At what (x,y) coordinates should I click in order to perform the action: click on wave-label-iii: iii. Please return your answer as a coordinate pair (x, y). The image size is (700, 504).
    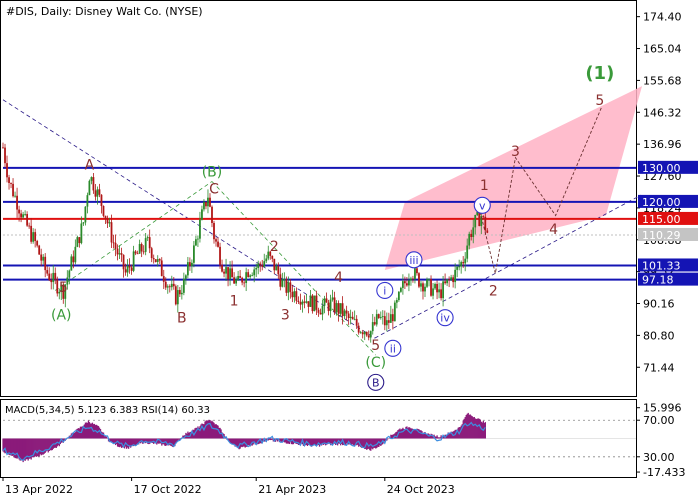
    Looking at the image, I should click on (413, 260).